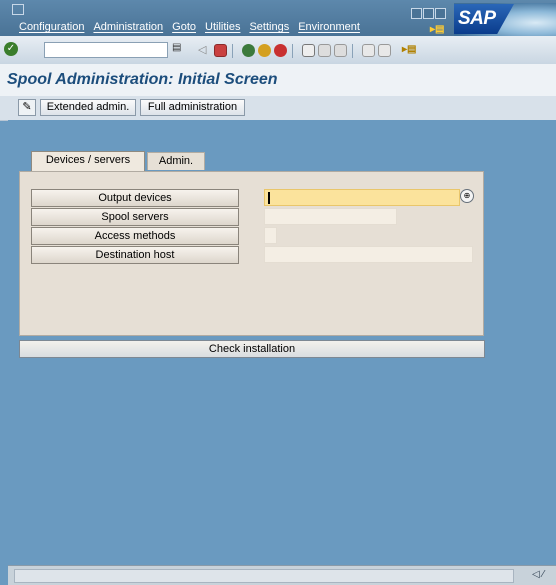 Image resolution: width=556 pixels, height=585 pixels. What do you see at coordinates (135, 198) in the screenshot?
I see `output-devices-button: Output devices` at bounding box center [135, 198].